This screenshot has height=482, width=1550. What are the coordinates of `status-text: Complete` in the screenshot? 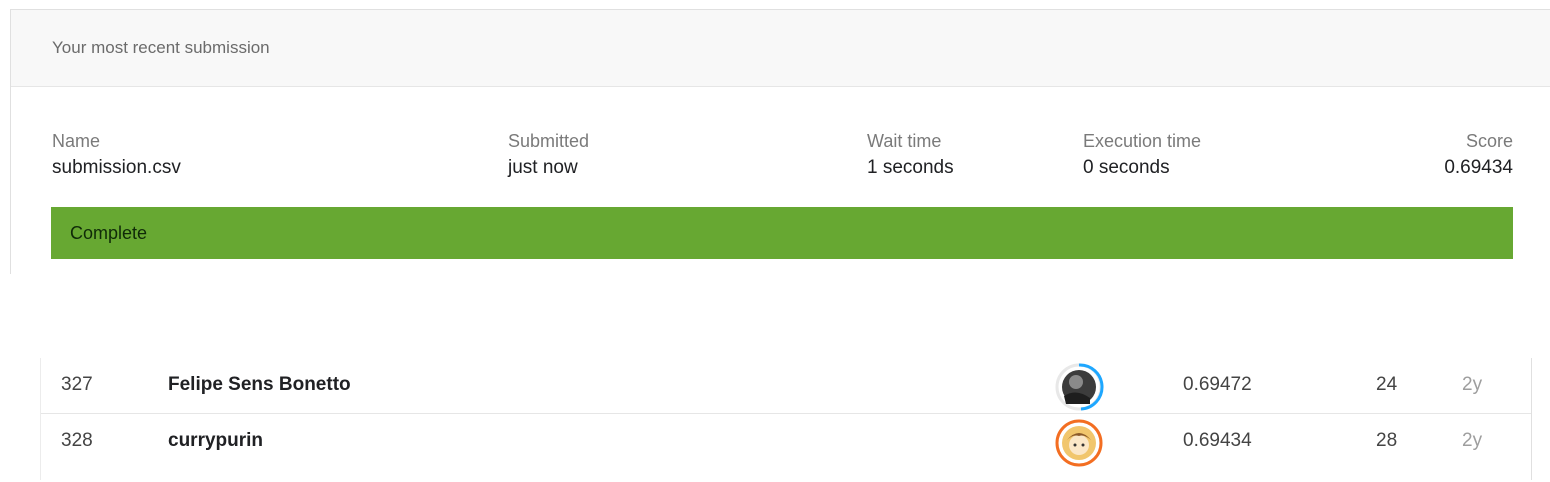 It's located at (109, 232).